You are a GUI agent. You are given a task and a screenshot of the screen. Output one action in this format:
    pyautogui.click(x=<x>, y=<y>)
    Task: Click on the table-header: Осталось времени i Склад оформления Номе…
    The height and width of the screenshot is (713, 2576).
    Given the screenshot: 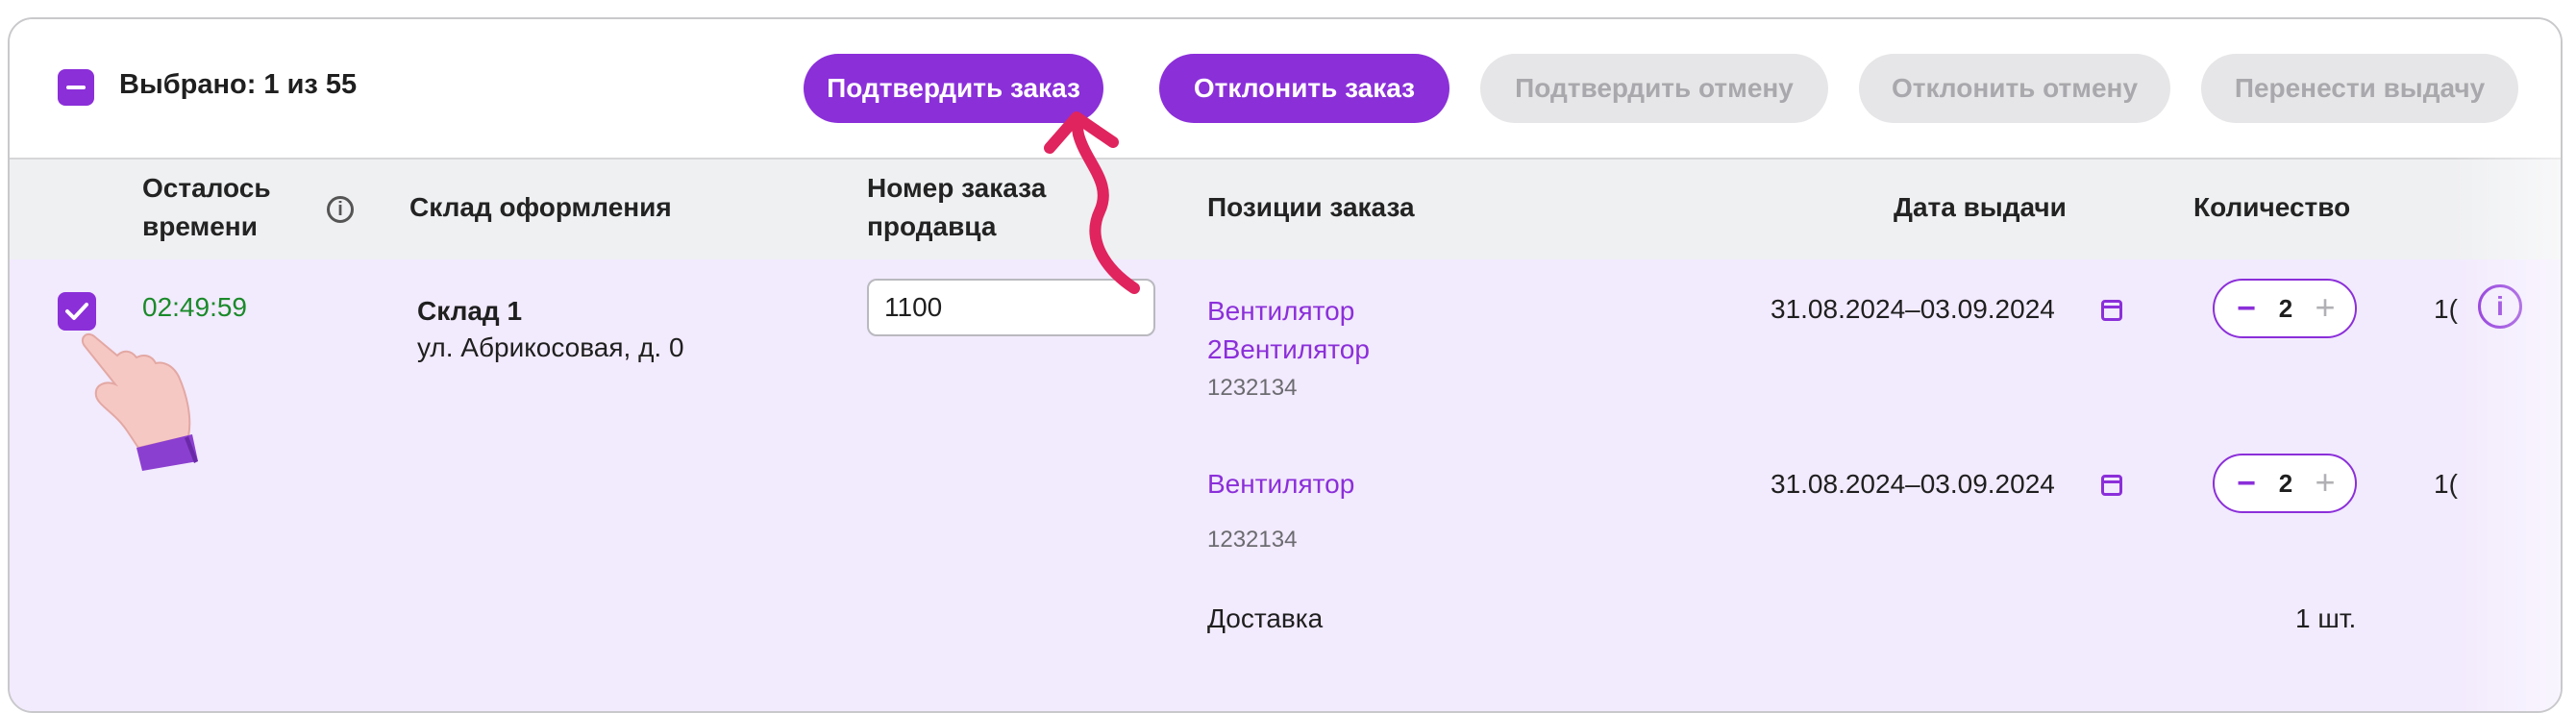 What is the action you would take?
    pyautogui.click(x=1285, y=209)
    